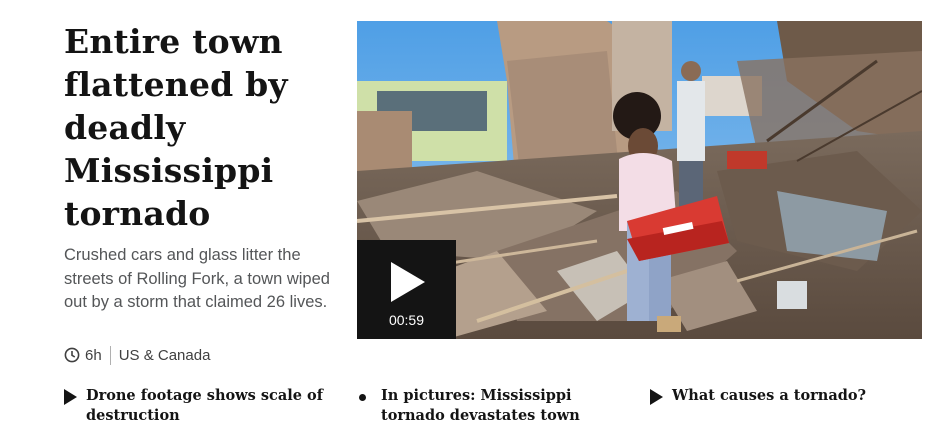 The height and width of the screenshot is (428, 926). Describe the element at coordinates (204, 406) in the screenshot. I see `related-link-text: Drone footage shows scale of destruction` at that location.